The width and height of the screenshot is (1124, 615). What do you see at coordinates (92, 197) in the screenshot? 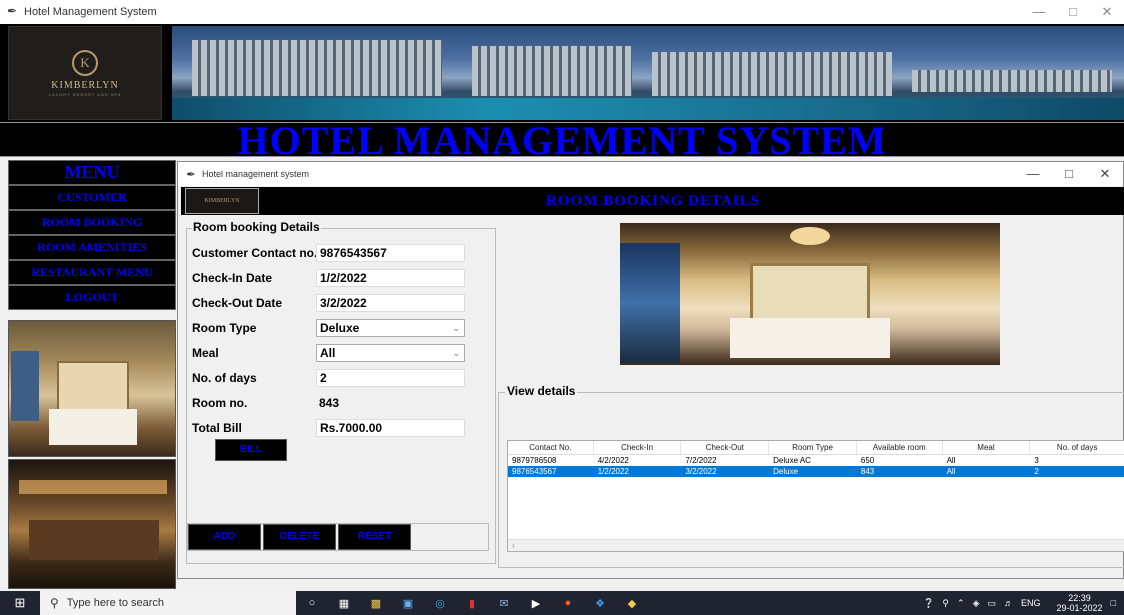
I see `menu-item-customer: CUSTOMER` at bounding box center [92, 197].